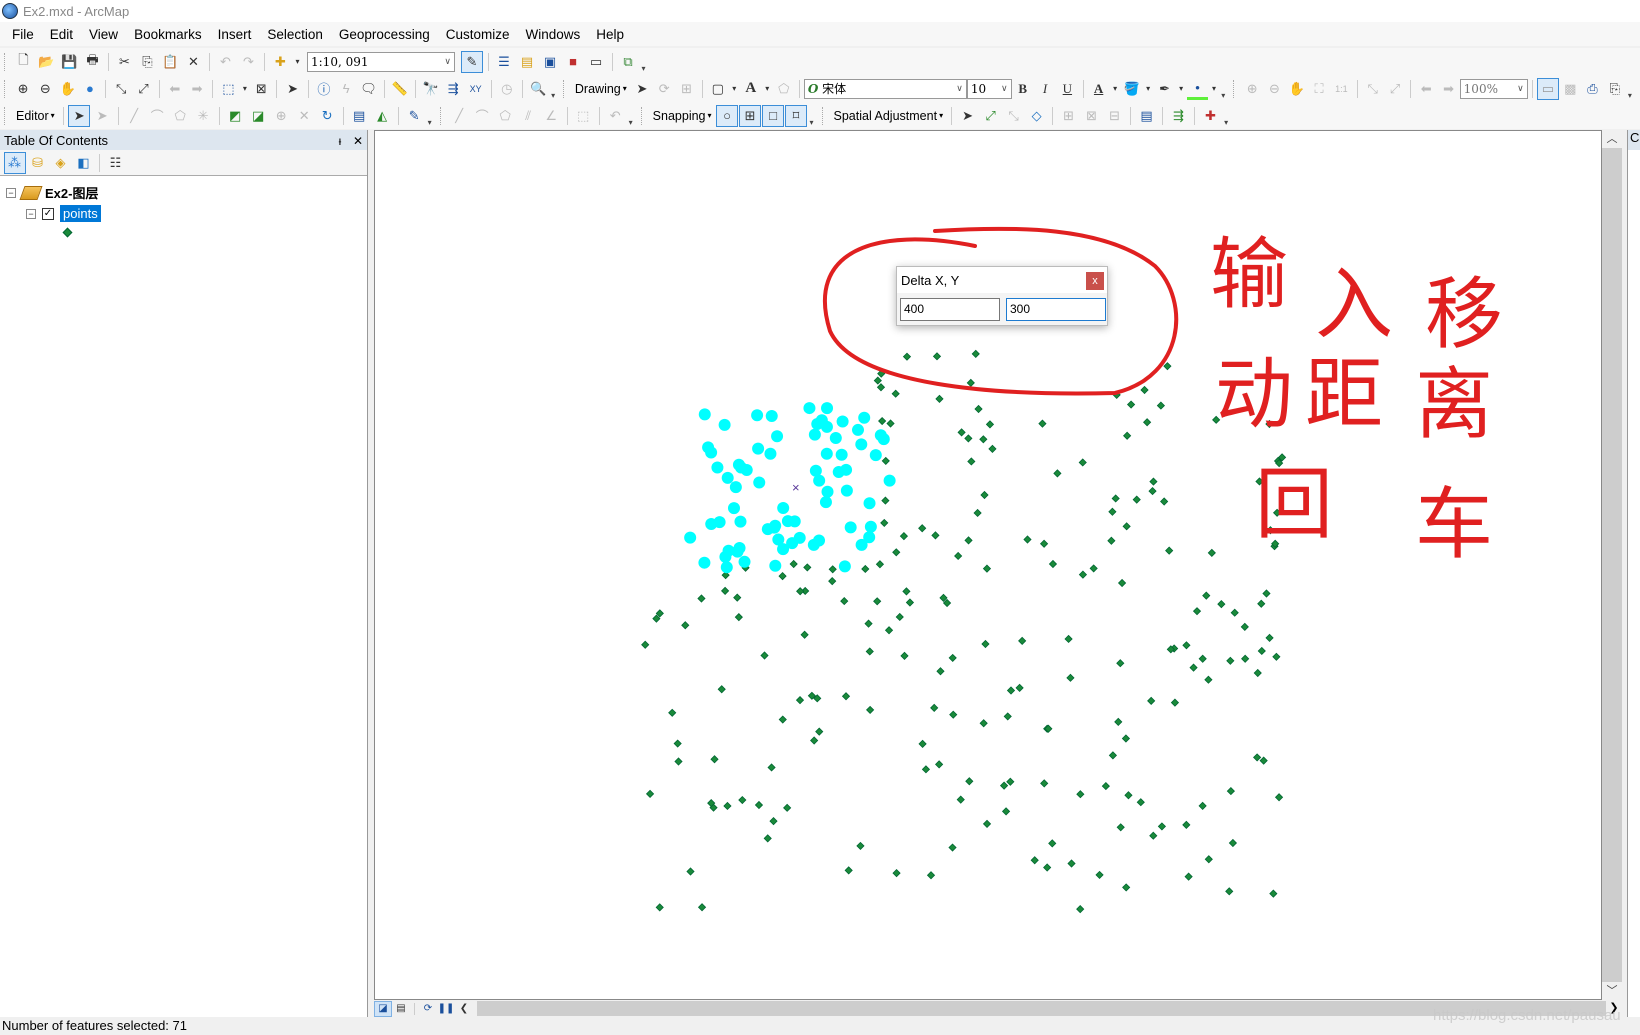  Describe the element at coordinates (1612, 565) in the screenshot. I see `map-vertical-scrollbar: ︿ ﹀` at that location.